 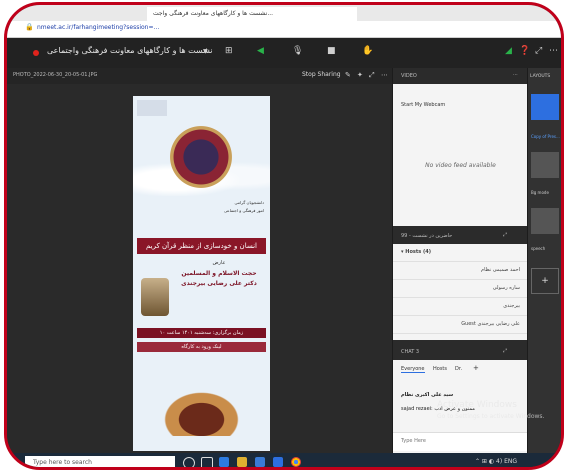 What do you see at coordinates (201, 408) in the screenshot?
I see `quran-book-image` at bounding box center [201, 408].